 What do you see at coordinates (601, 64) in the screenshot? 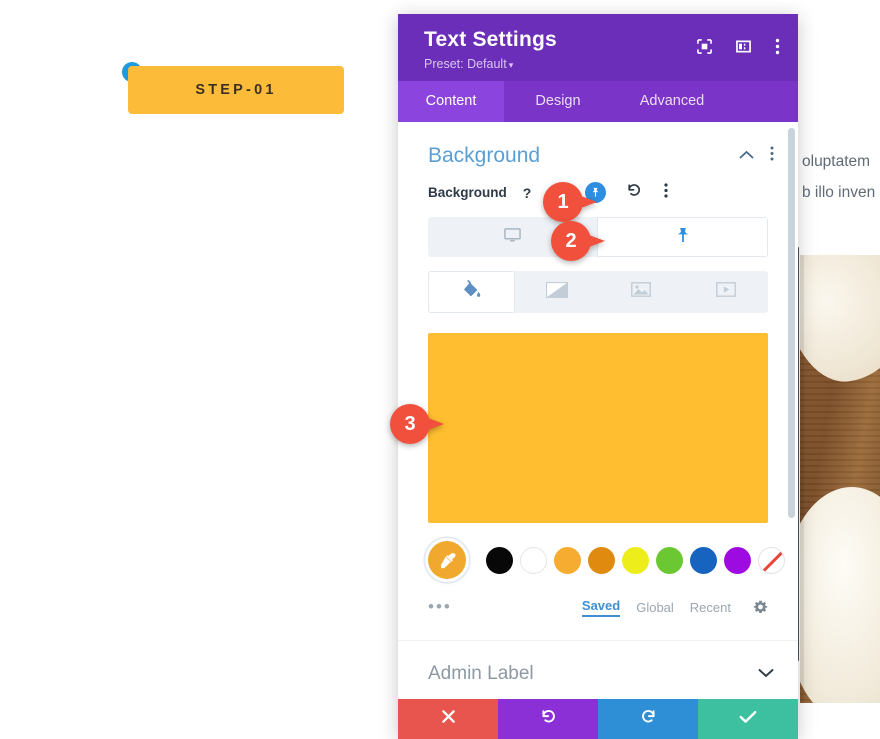
I see `preset-selector: Preset: Default ▾` at bounding box center [601, 64].